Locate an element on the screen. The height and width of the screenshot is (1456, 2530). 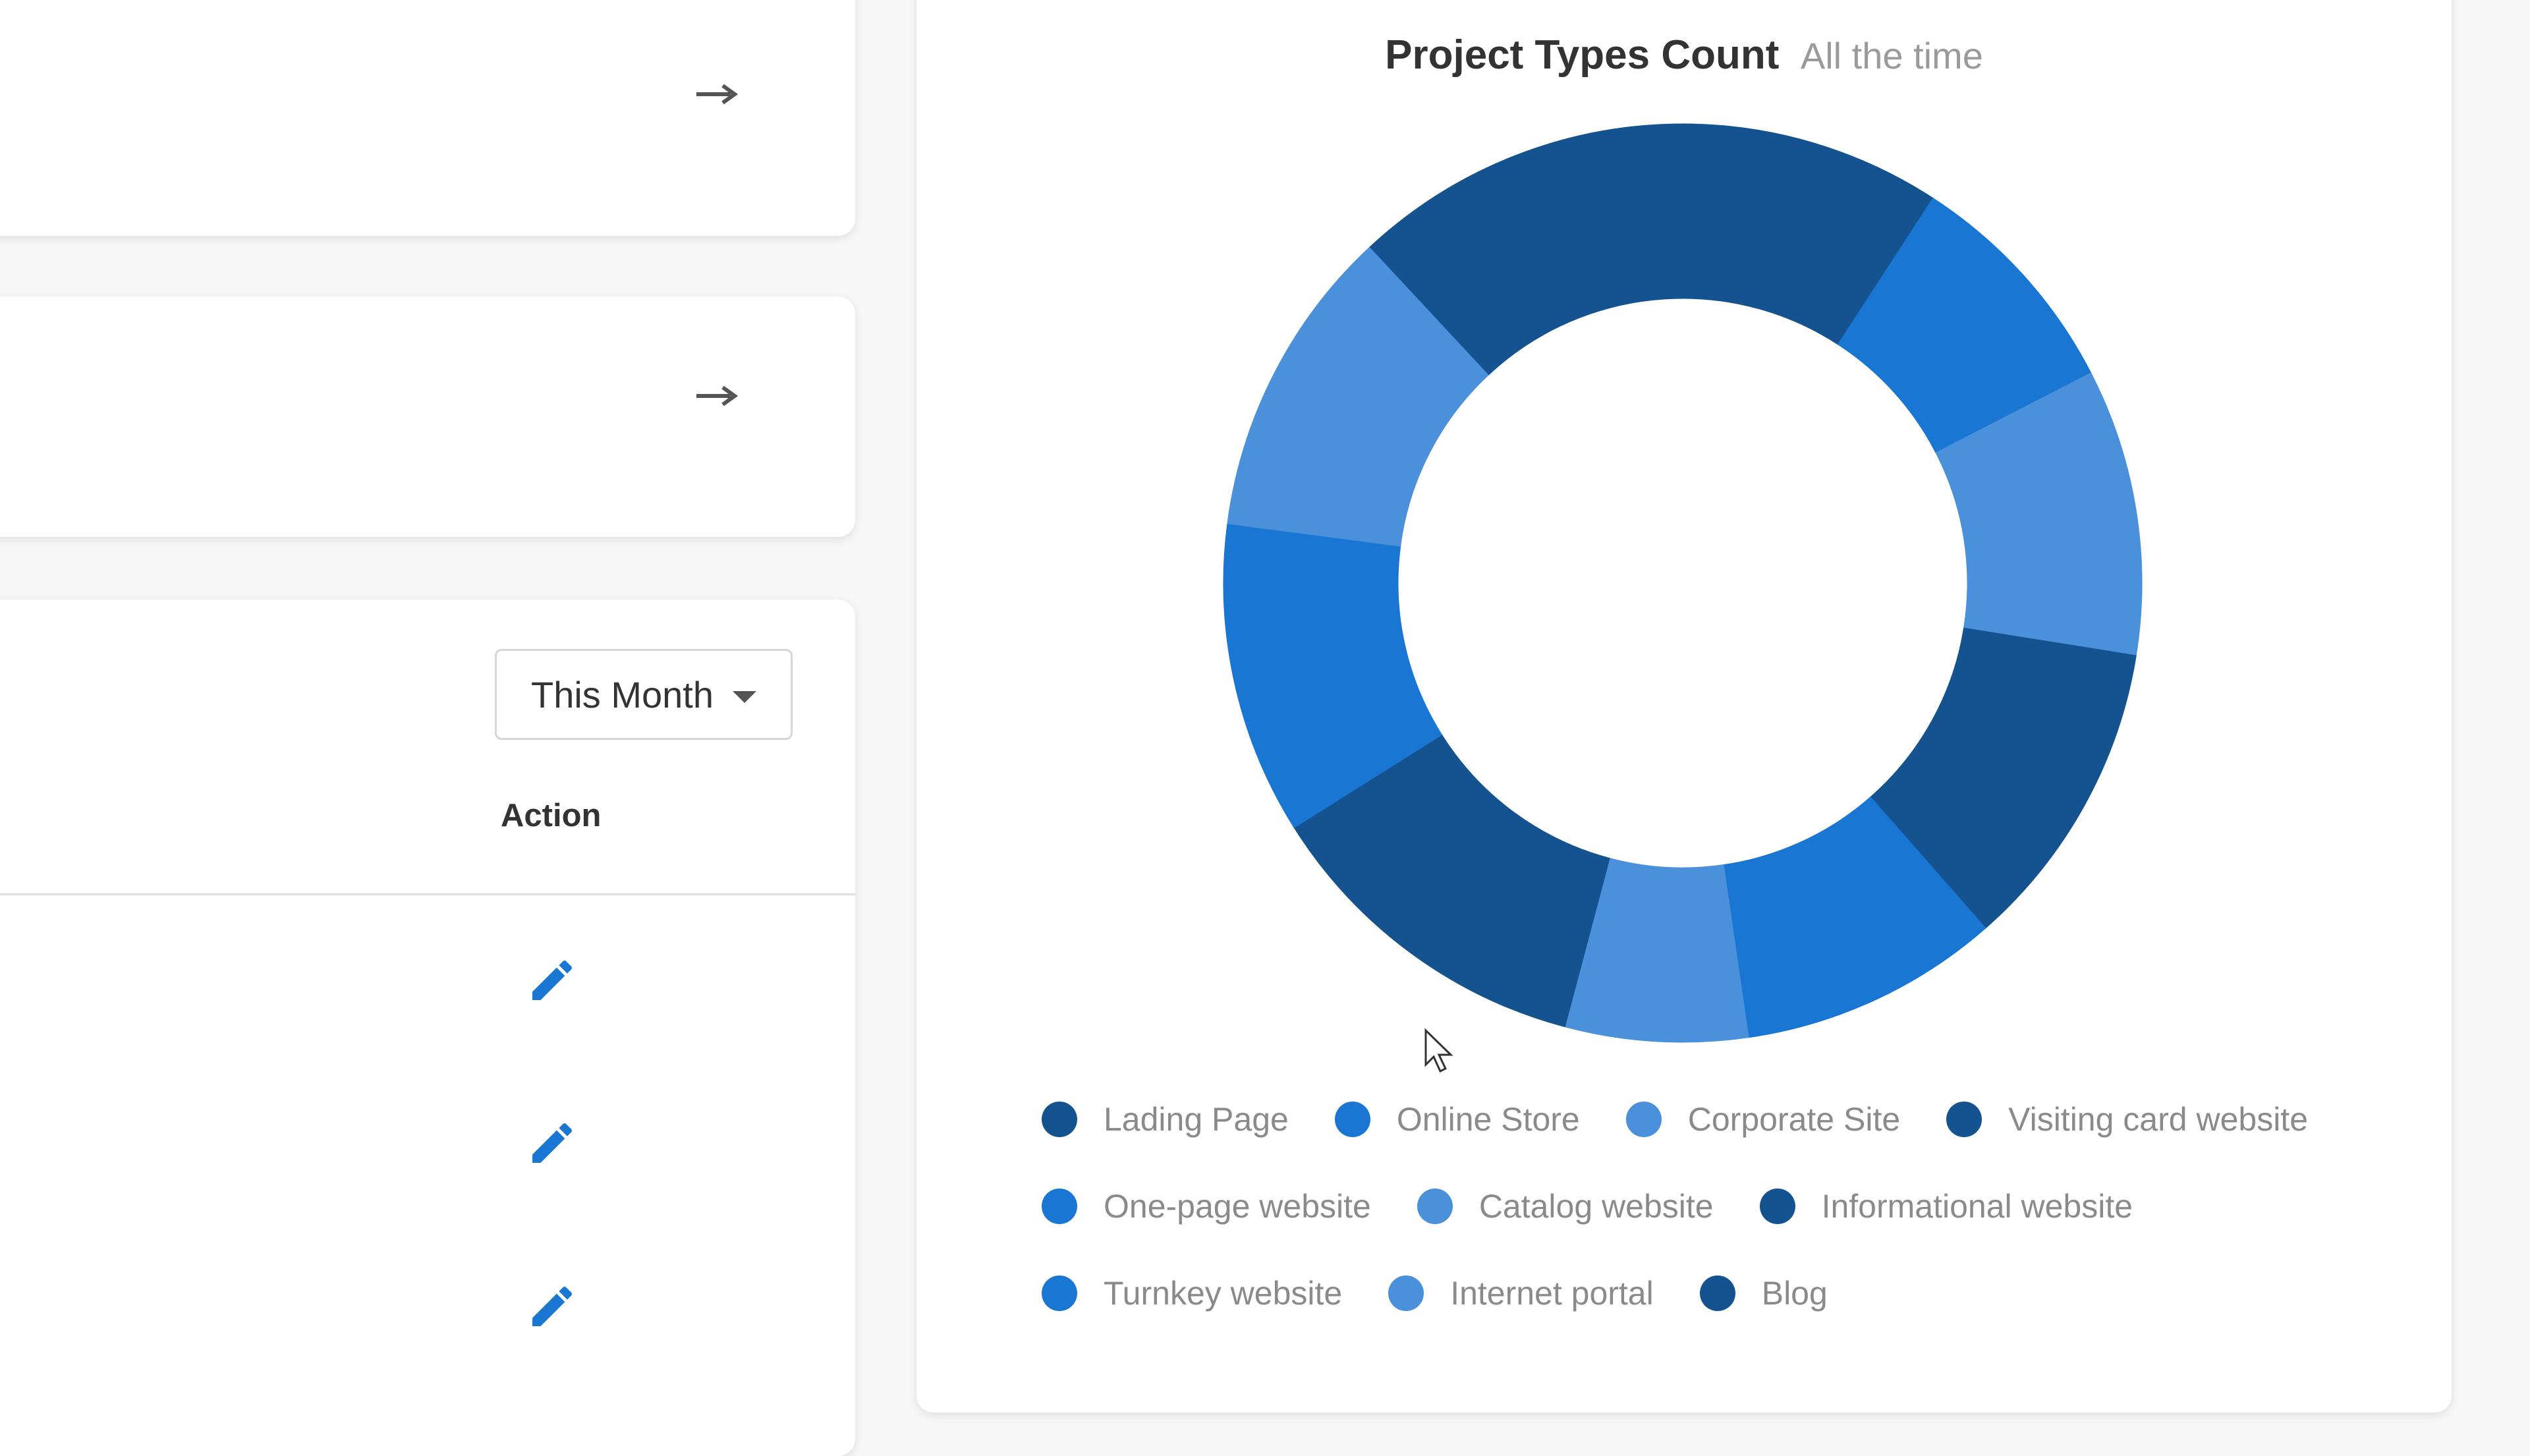
legend-label: Lading Page is located at coordinates (1196, 1119).